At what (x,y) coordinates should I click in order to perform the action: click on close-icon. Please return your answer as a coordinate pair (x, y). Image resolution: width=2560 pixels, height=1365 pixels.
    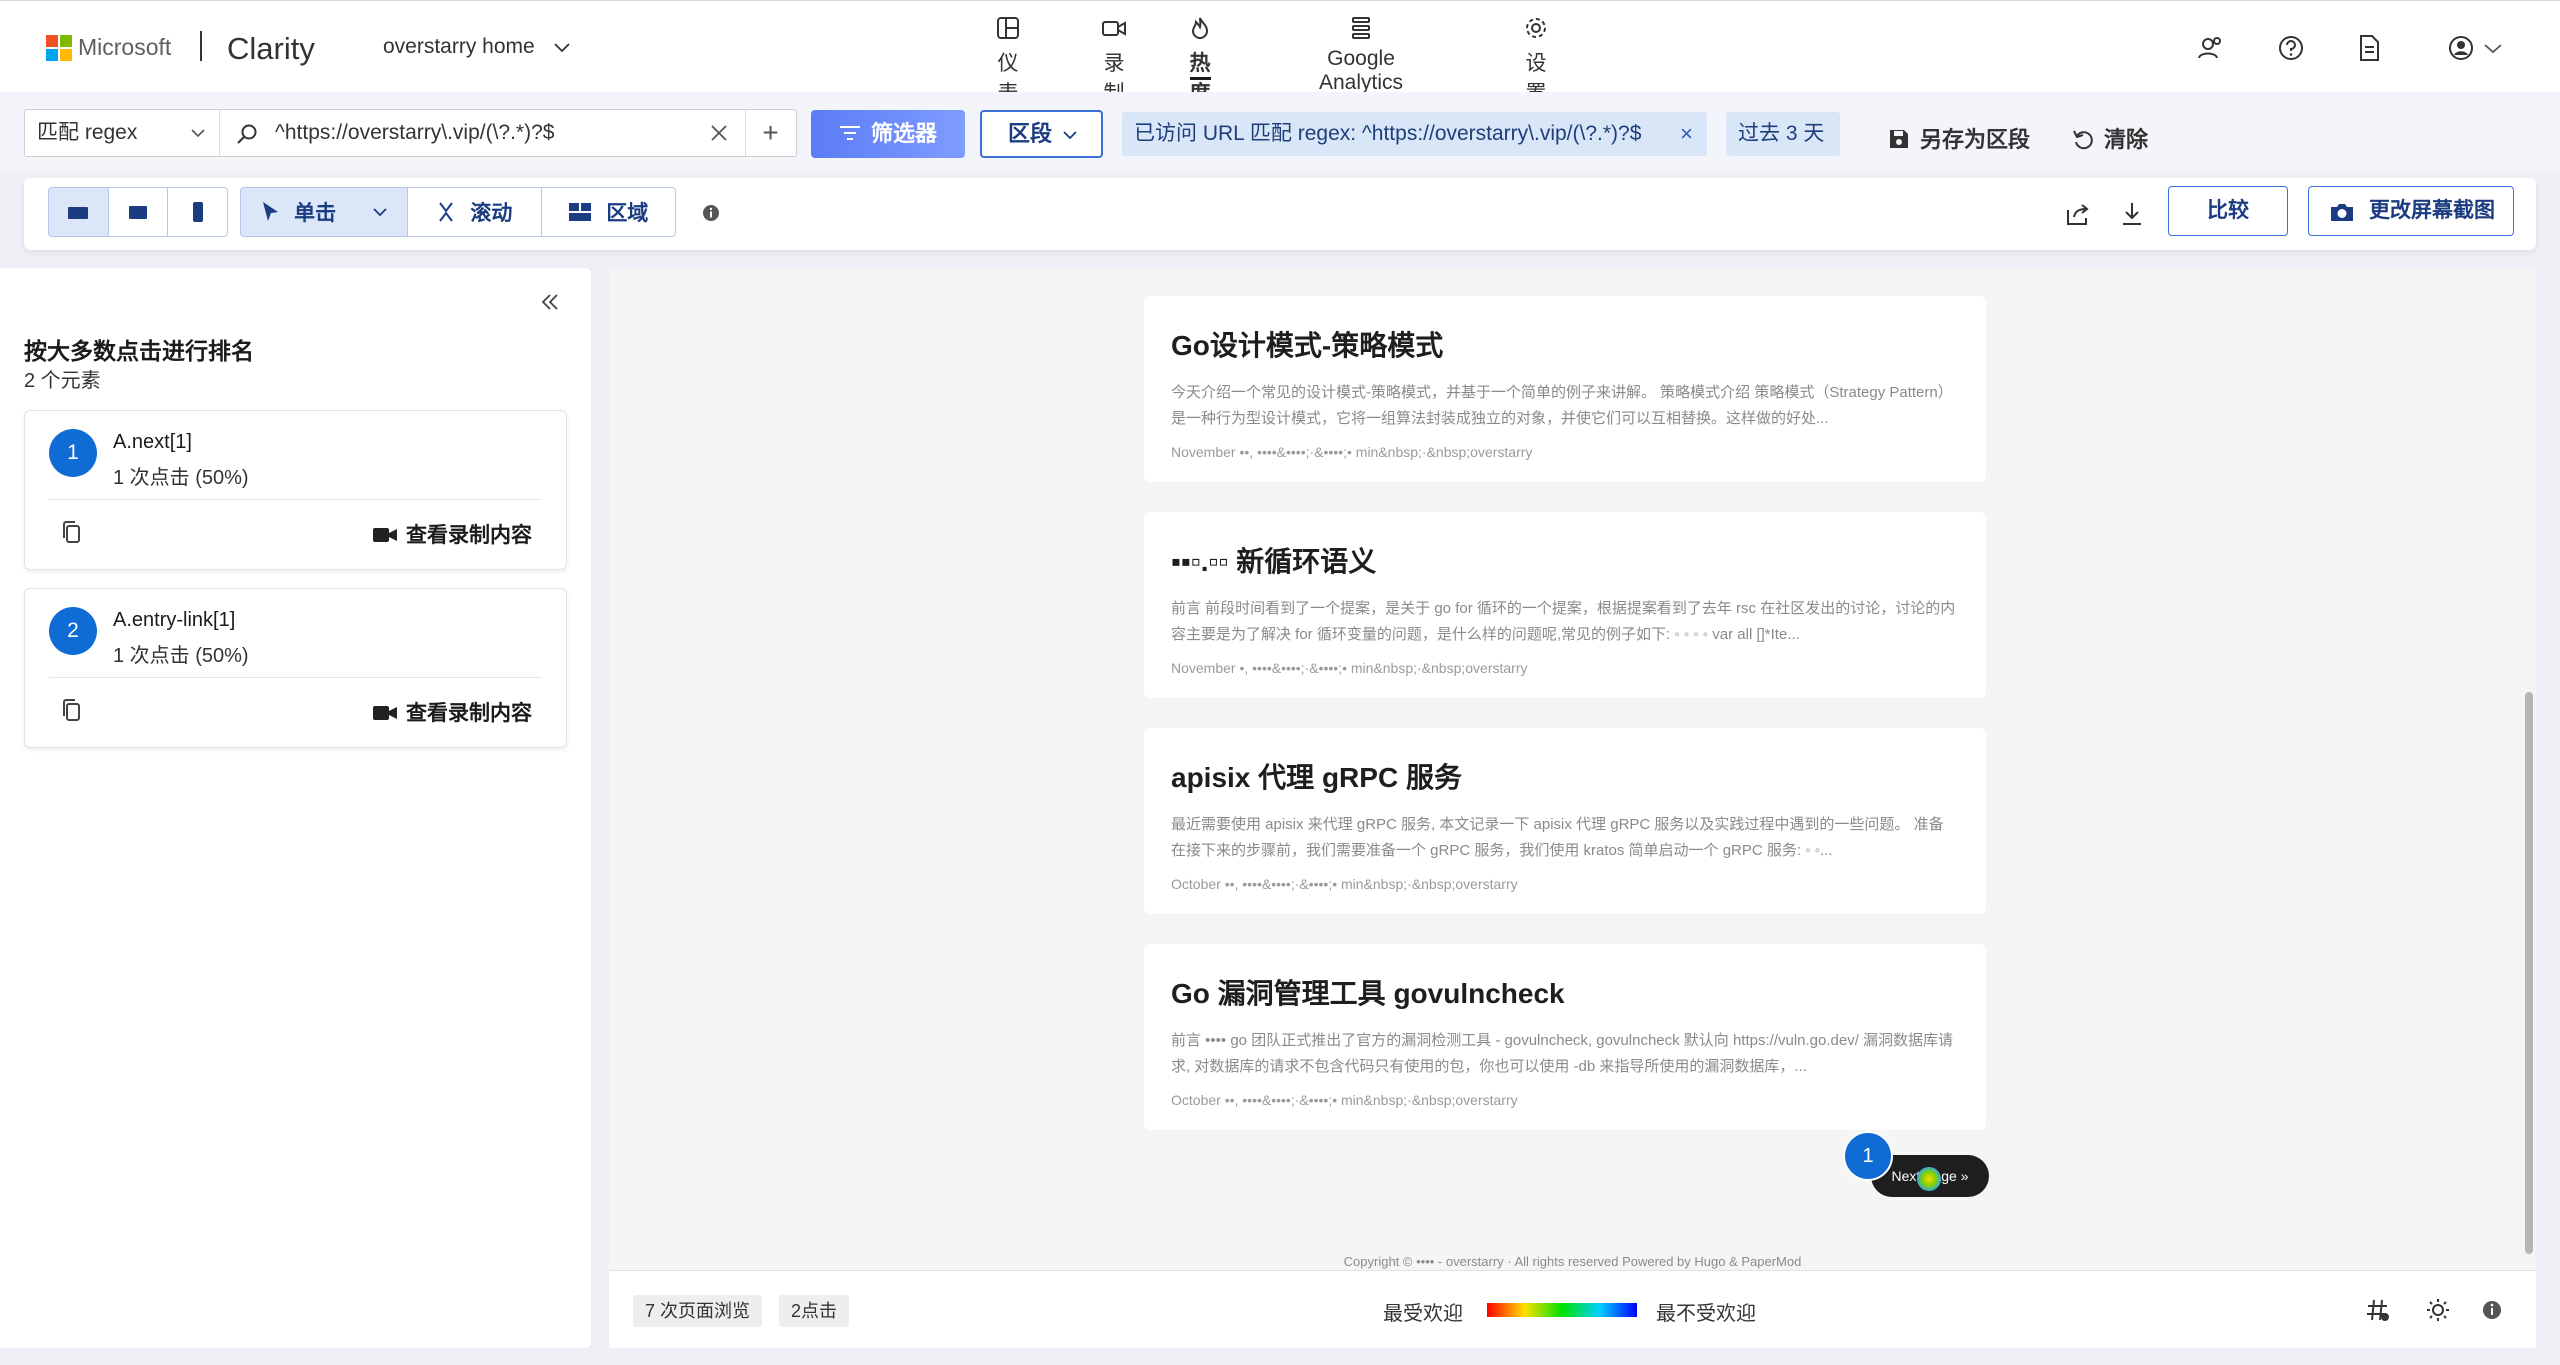
    Looking at the image, I should click on (719, 133).